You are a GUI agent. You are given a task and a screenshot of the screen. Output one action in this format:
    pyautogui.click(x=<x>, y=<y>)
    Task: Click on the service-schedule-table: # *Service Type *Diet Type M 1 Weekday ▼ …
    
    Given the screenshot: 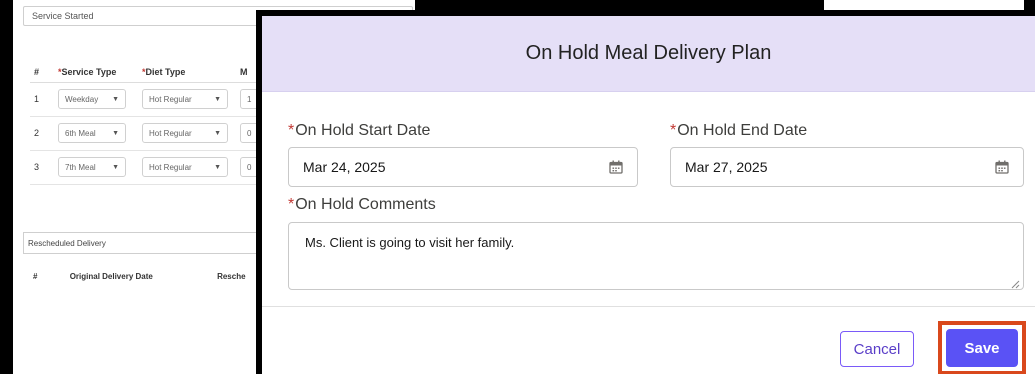 What is the action you would take?
    pyautogui.click(x=148, y=123)
    